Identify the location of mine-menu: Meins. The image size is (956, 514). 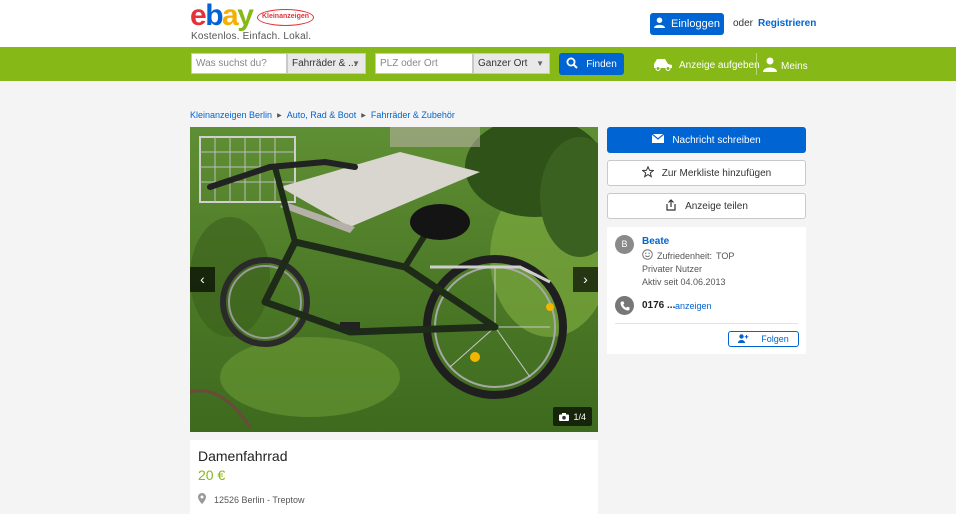
(785, 66).